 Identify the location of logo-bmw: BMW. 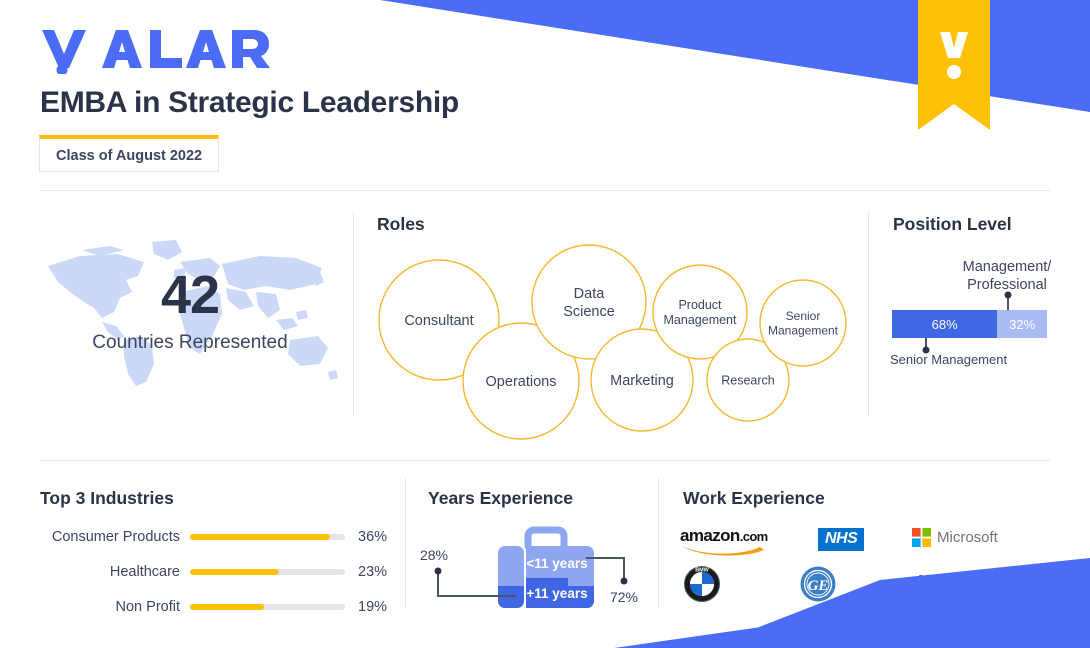
(702, 586).